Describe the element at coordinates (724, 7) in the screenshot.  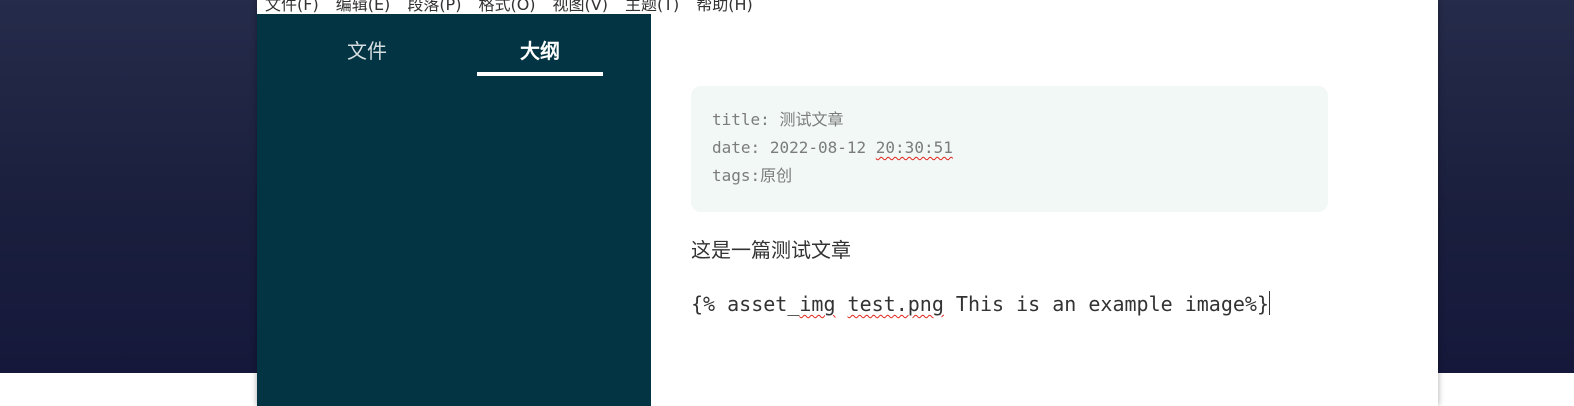
I see `menu-help: 帮助(H)` at that location.